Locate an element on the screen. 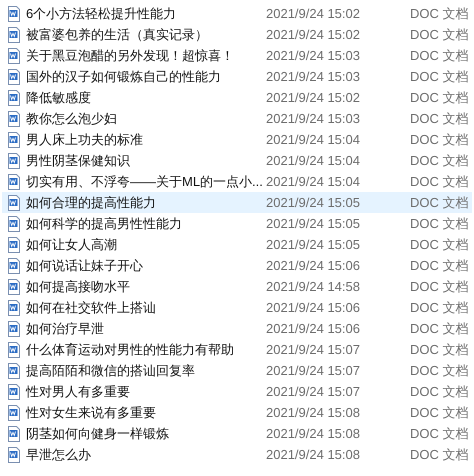 This screenshot has width=474, height=476. file-name: 如何说话让妹子开心 is located at coordinates (85, 265).